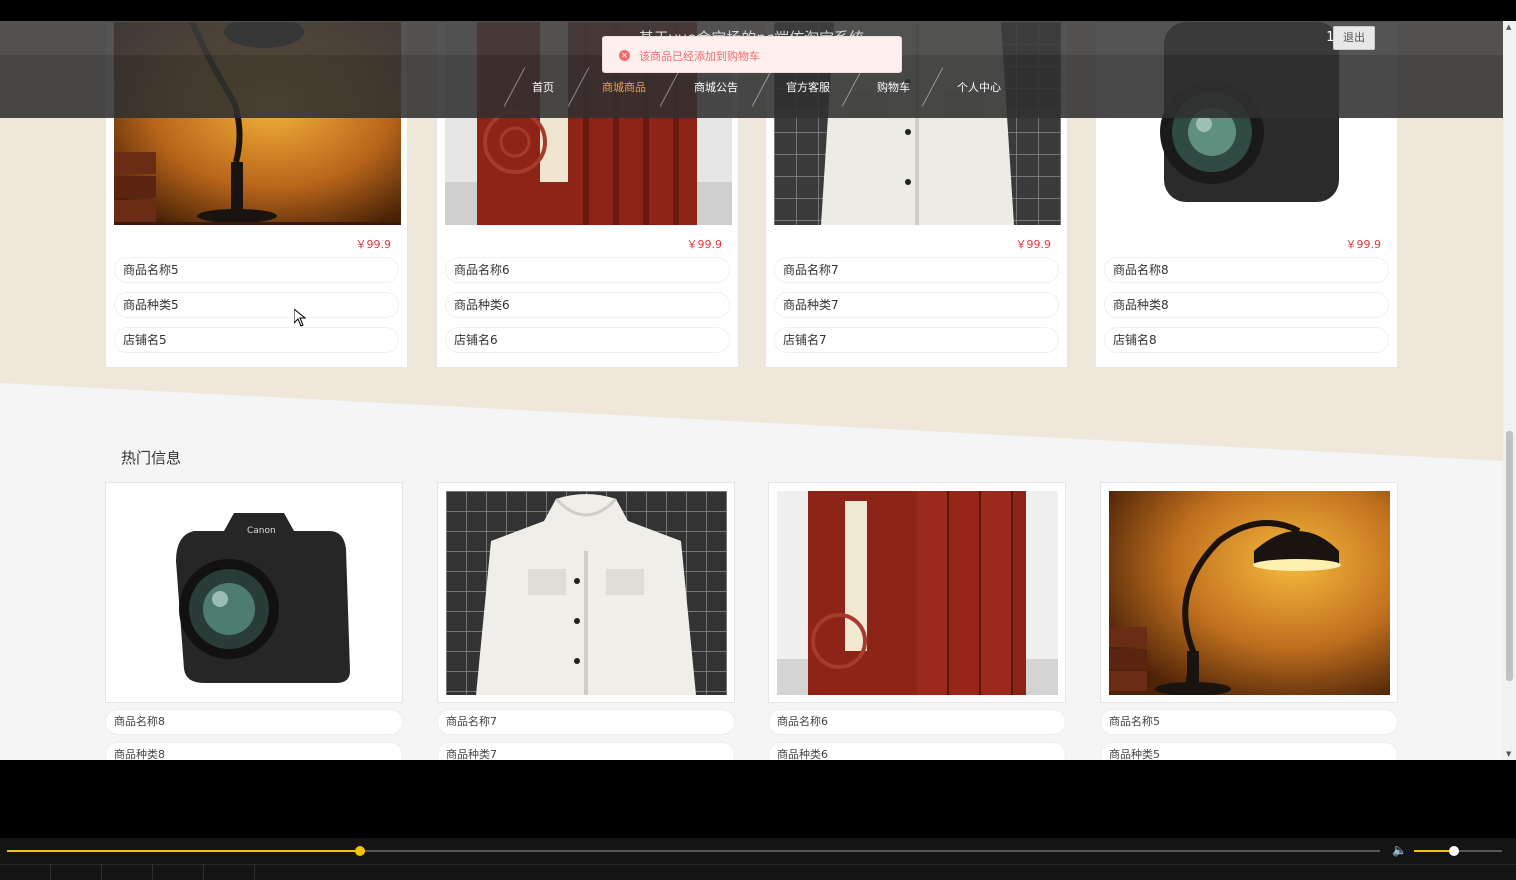 Image resolution: width=1516 pixels, height=880 pixels. I want to click on product-shop: 店铺名7, so click(916, 340).